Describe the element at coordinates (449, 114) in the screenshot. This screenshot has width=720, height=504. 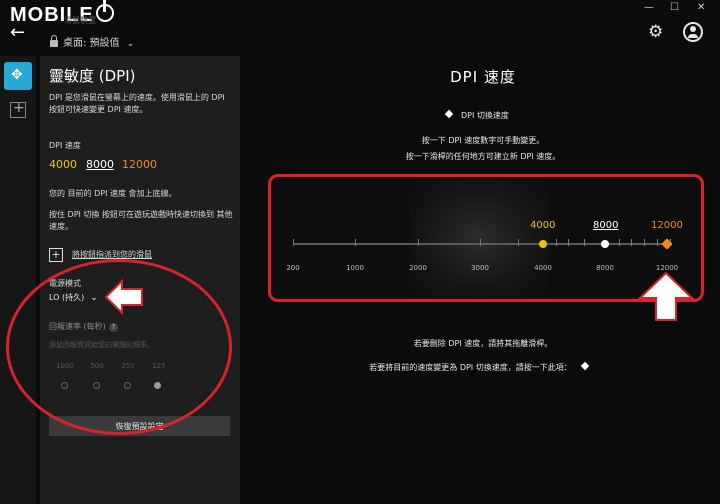
I see `diamond-icon` at that location.